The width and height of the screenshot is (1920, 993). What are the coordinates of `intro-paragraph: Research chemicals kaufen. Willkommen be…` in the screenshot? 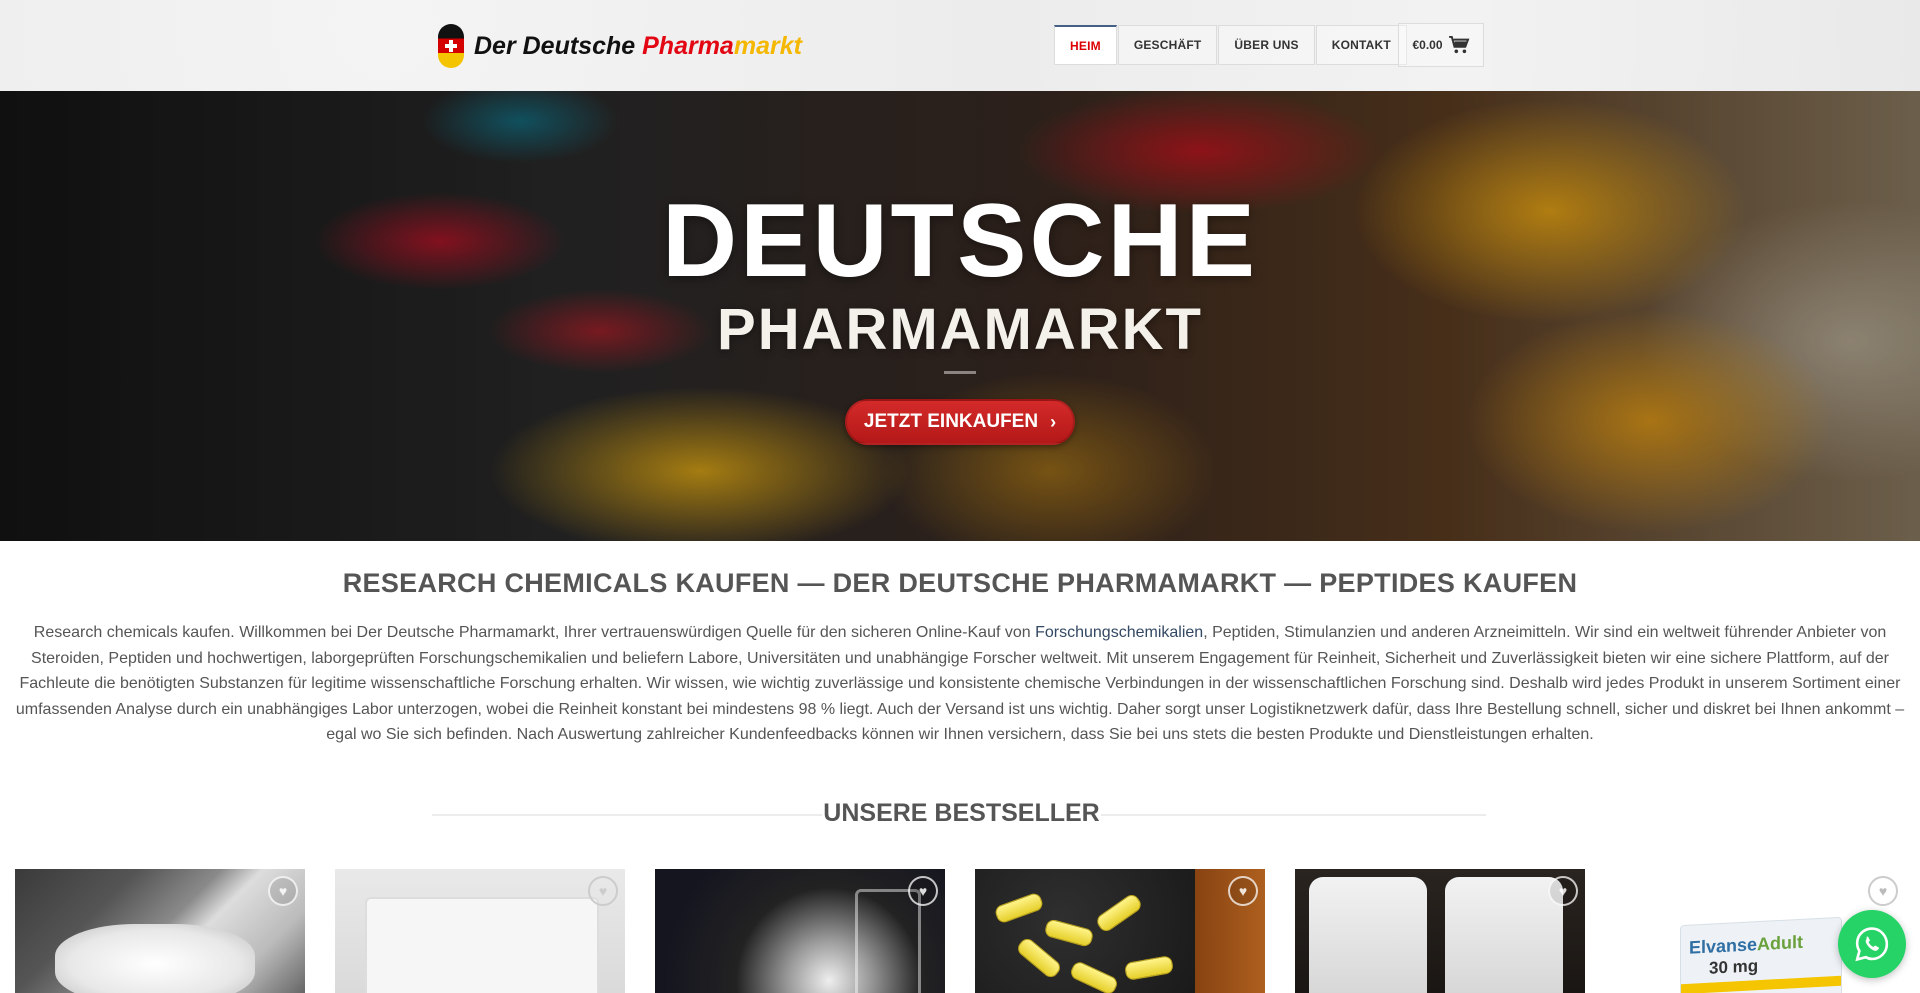 It's located at (960, 684).